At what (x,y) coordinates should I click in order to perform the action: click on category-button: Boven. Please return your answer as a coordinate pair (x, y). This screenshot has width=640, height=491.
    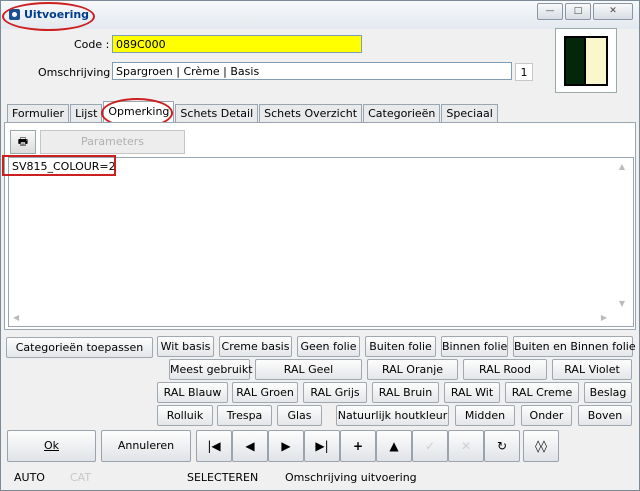
    Looking at the image, I should click on (605, 415).